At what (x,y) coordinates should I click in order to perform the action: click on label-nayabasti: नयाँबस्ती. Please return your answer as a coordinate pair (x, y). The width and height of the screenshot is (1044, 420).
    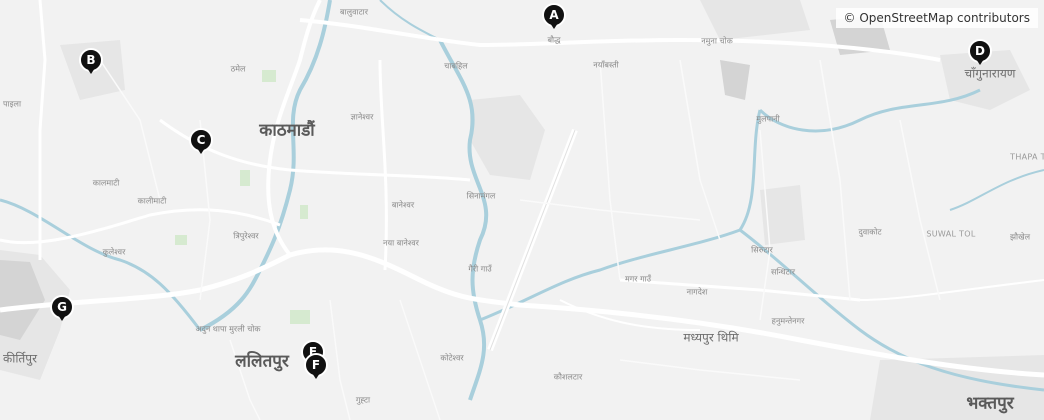
    Looking at the image, I should click on (606, 65).